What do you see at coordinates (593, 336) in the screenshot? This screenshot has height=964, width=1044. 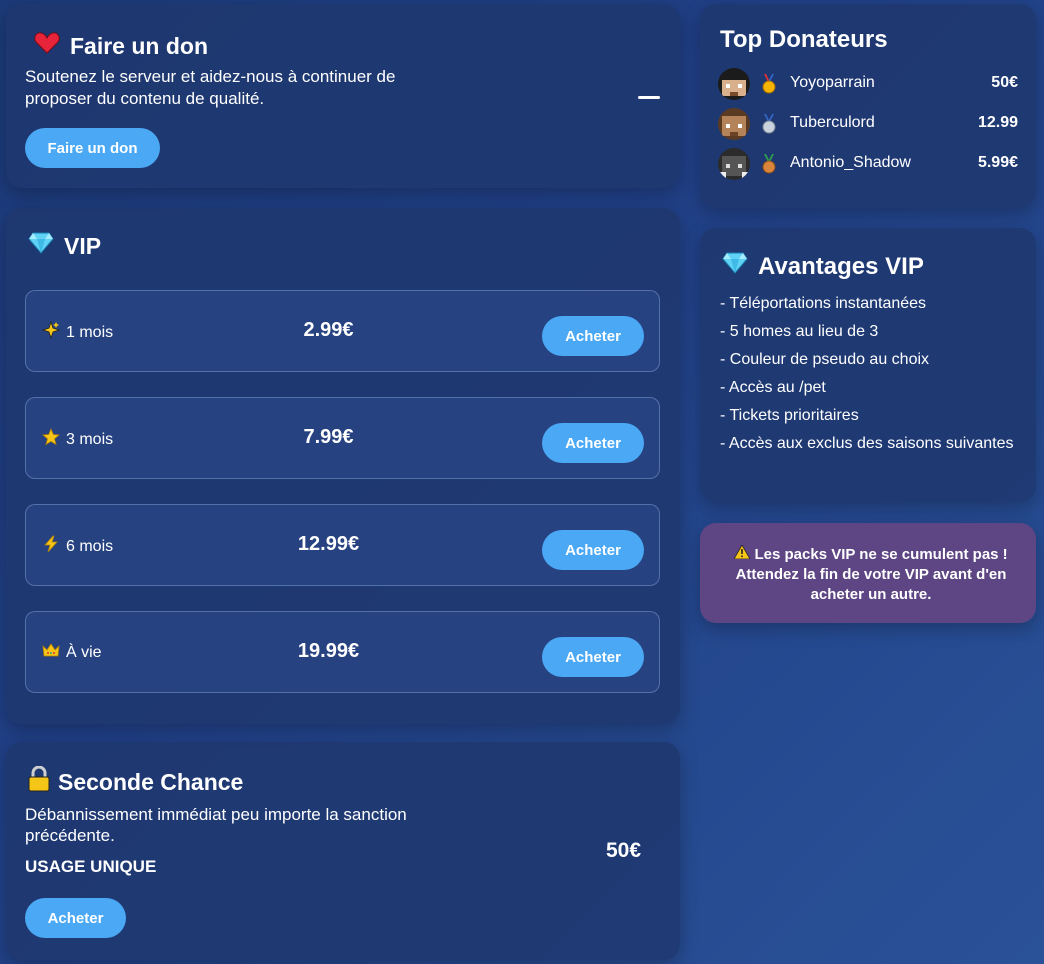 I see `buy-button-1-month: Acheter` at bounding box center [593, 336].